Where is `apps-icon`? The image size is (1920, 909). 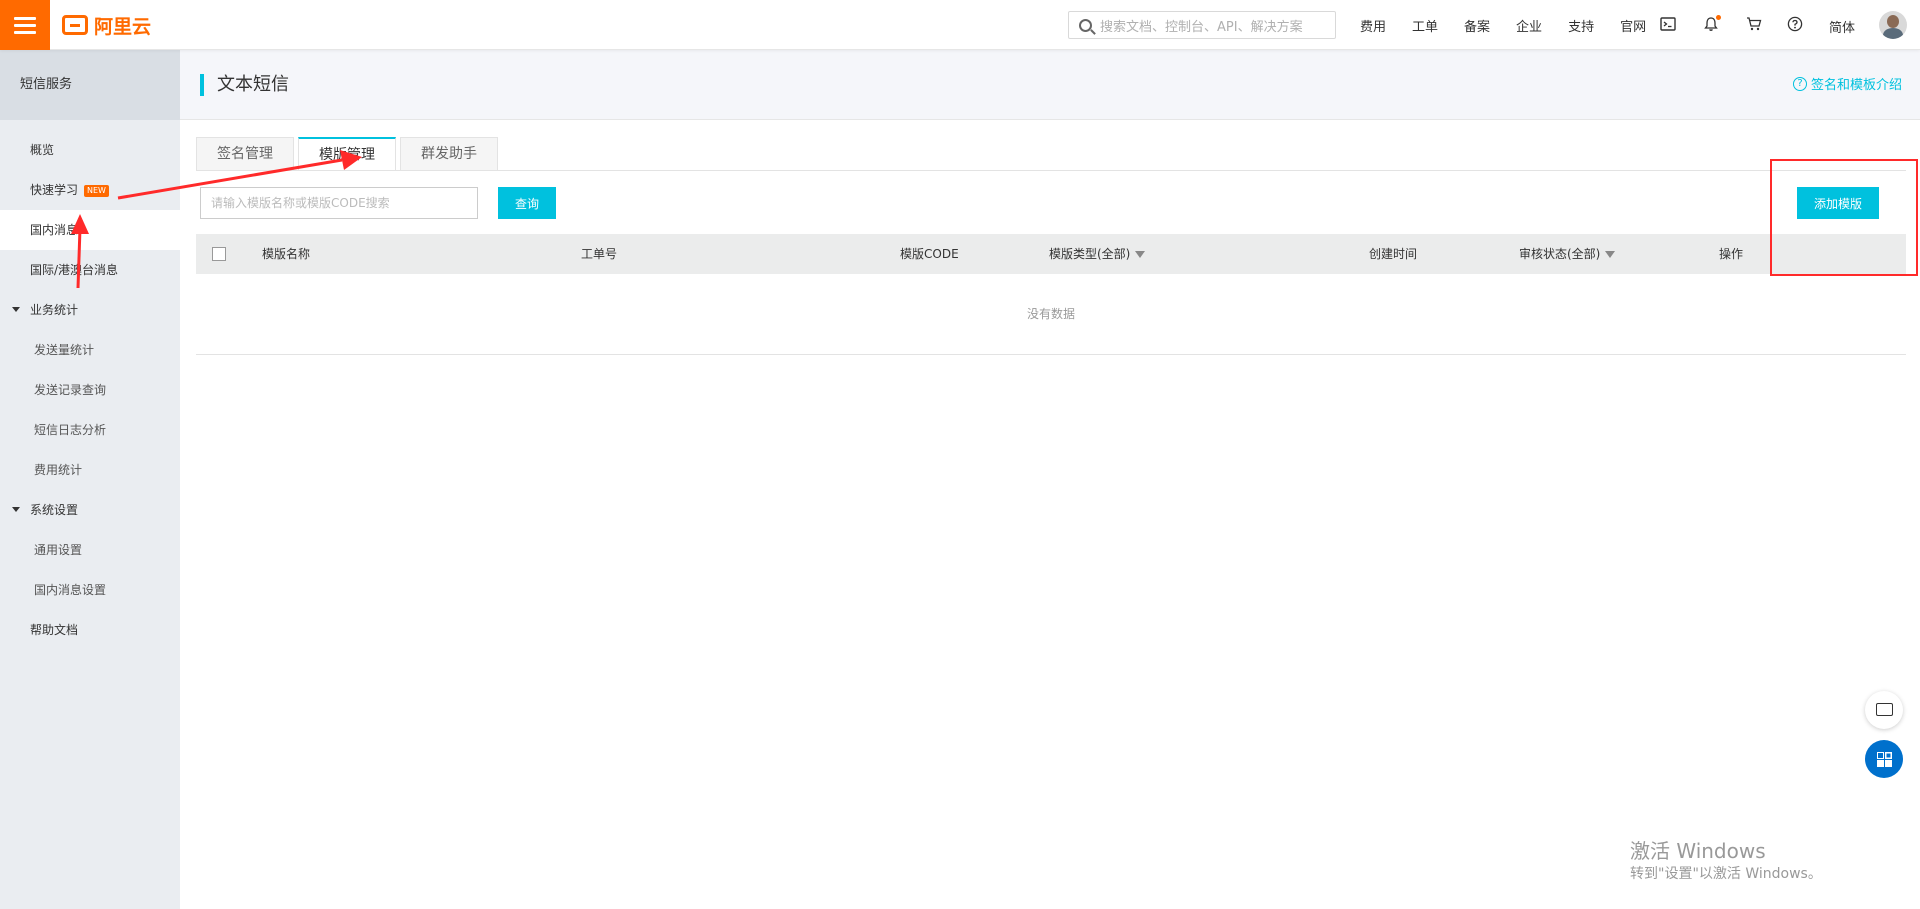
apps-icon is located at coordinates (1884, 759).